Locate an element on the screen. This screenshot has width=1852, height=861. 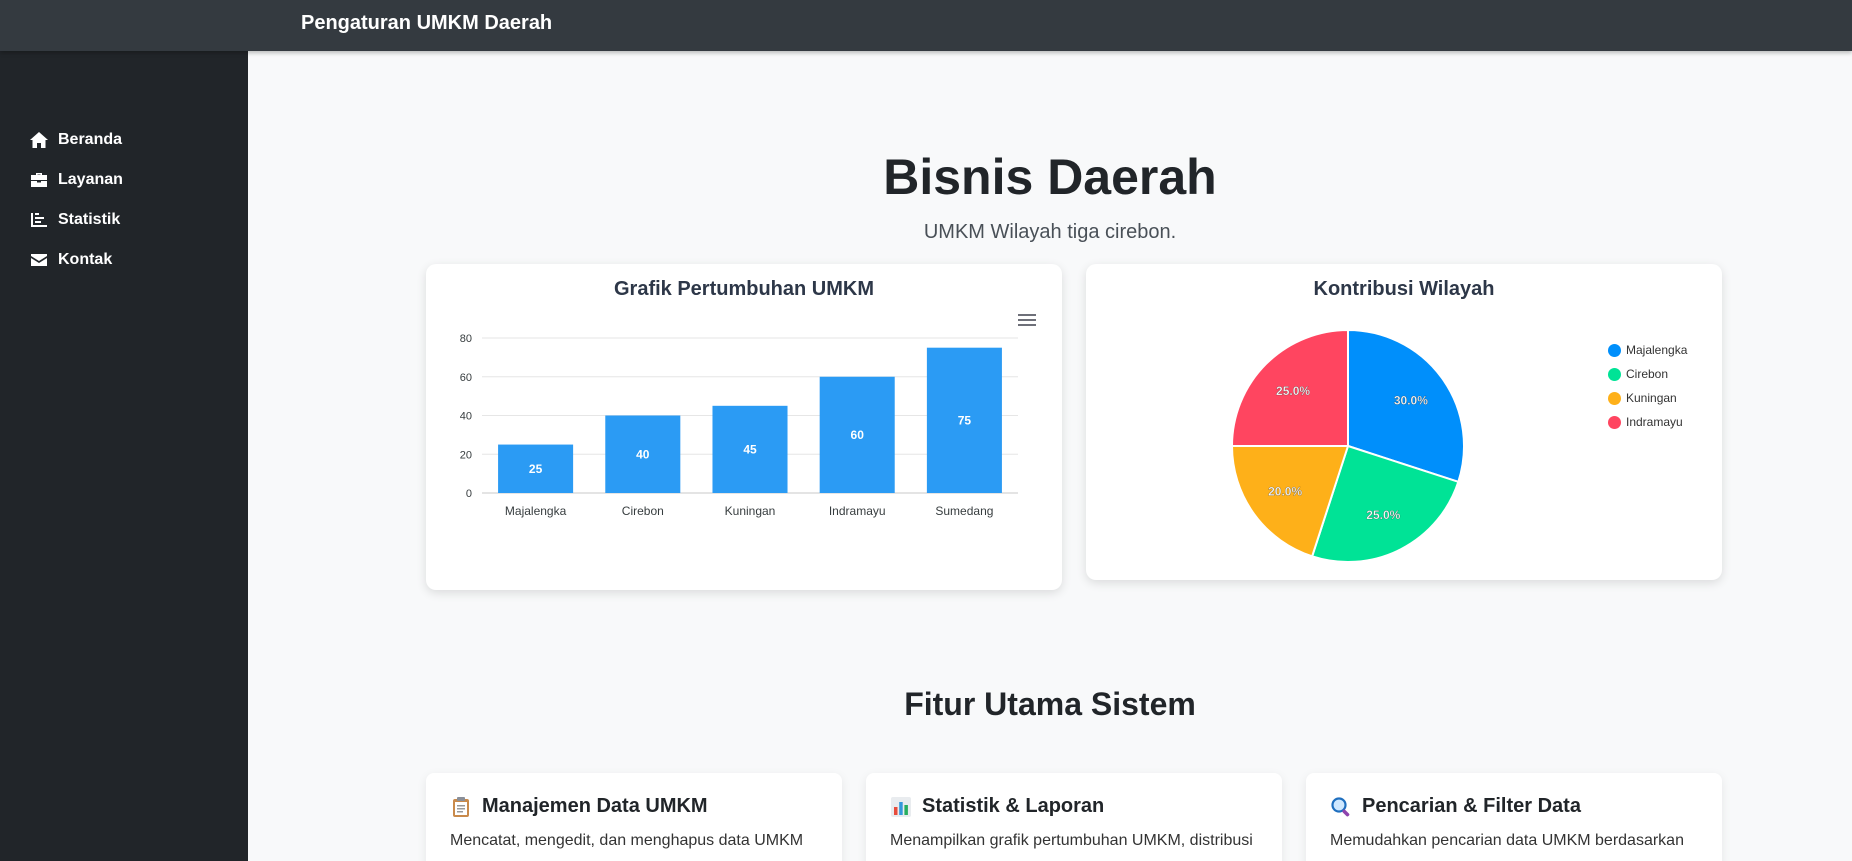
legend-item: Indramayu is located at coordinates (1647, 422).